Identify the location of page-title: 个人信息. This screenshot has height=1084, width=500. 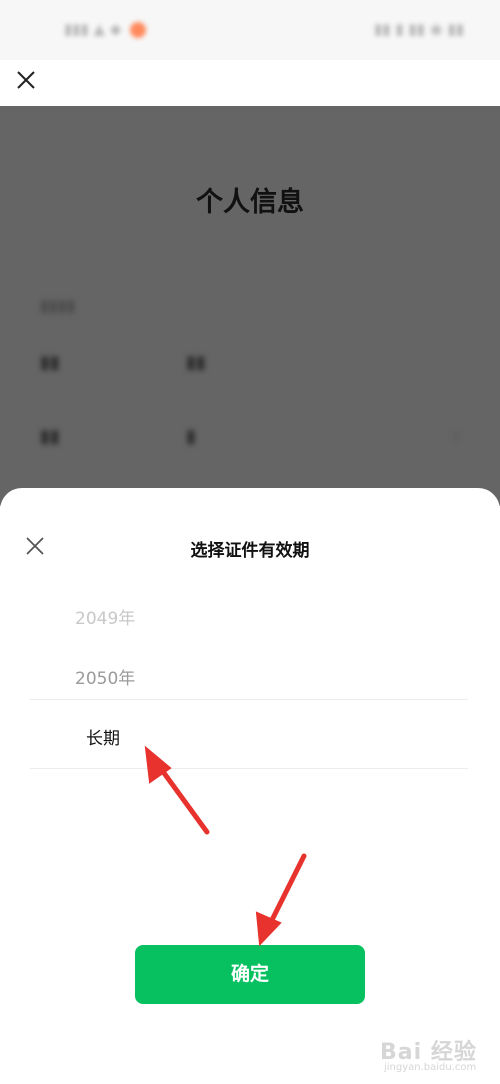
(250, 202).